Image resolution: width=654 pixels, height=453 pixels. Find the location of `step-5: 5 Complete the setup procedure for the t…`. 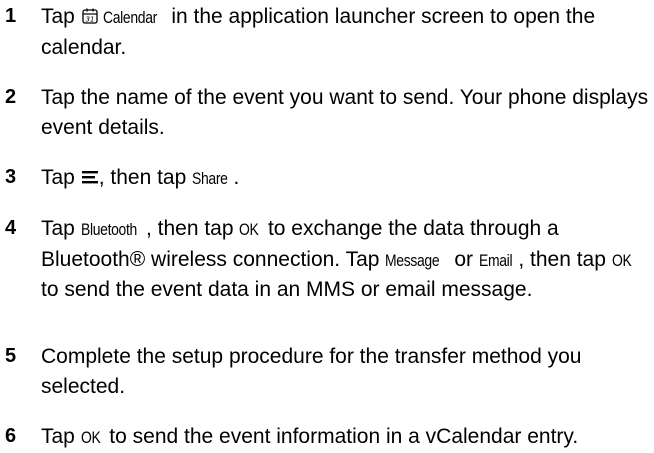

step-5: 5 Complete the setup procedure for the t… is located at coordinates (327, 371).